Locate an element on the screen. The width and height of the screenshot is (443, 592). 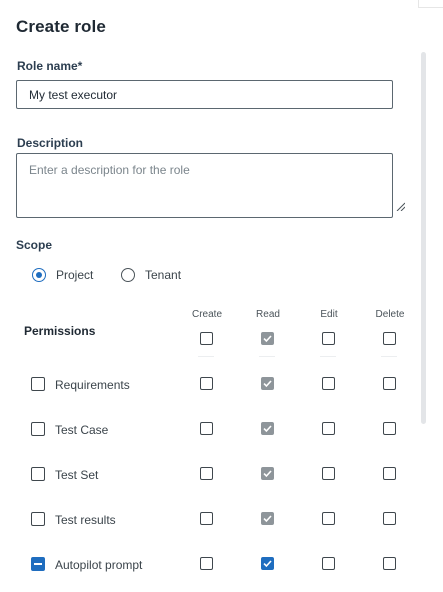
test-set-edit-check is located at coordinates (328, 473).